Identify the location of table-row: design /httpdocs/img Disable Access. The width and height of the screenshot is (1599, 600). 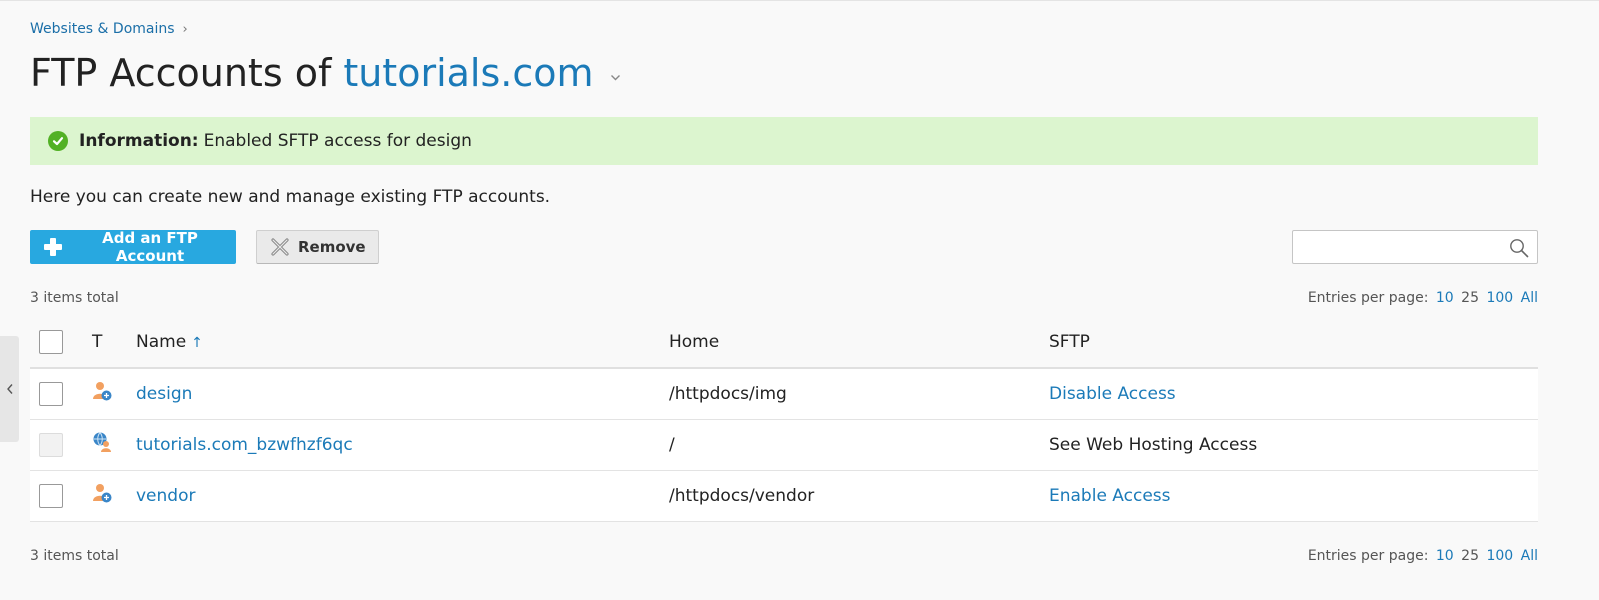
(784, 393).